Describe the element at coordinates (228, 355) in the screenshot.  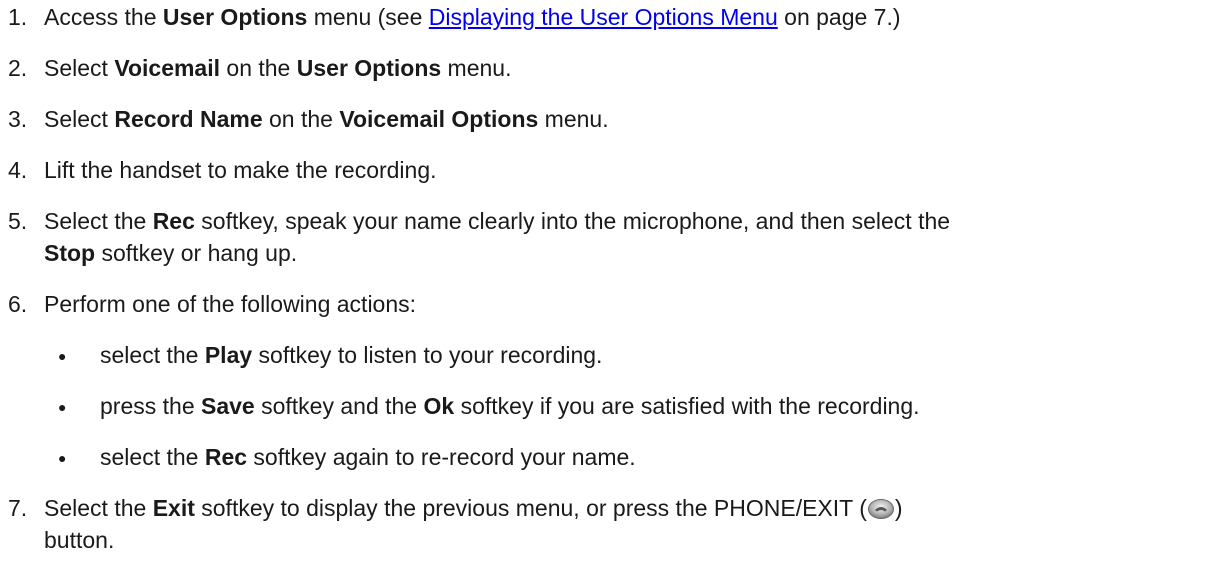
I see `softkey-name: Play` at that location.